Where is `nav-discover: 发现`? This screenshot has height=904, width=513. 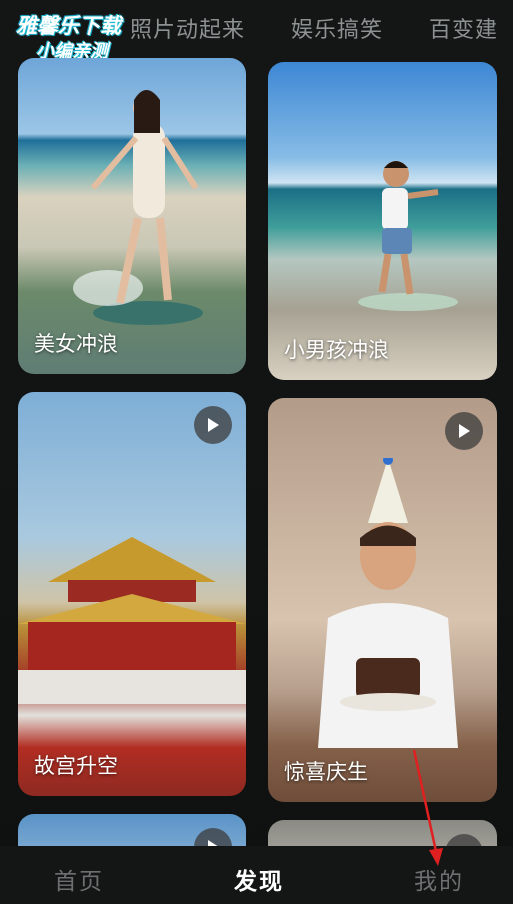 nav-discover: 发现 is located at coordinates (259, 879).